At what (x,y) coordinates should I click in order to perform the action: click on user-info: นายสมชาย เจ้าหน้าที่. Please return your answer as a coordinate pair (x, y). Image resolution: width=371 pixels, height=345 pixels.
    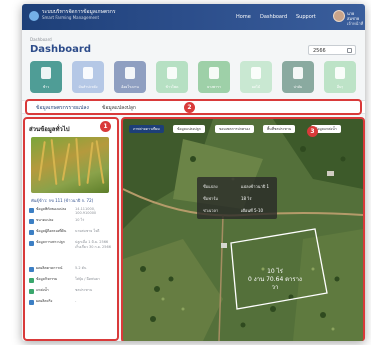
    Looking at the image, I should click on (356, 18).